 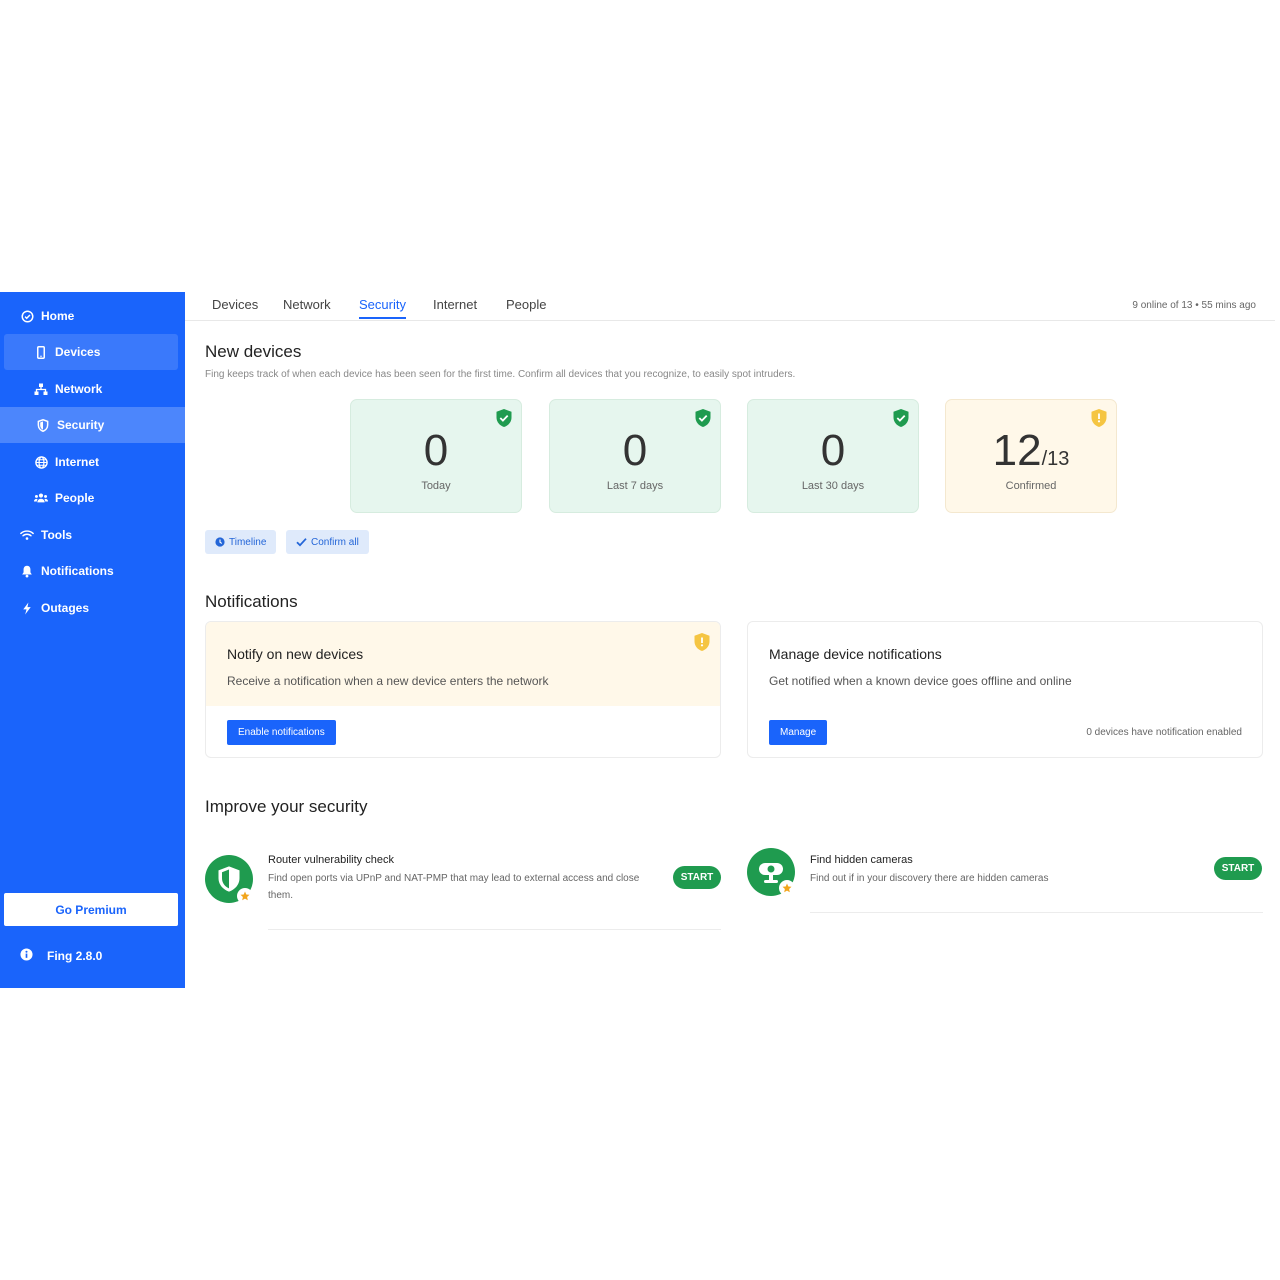 I want to click on stat-card-confirmed: 12/13 Confirmed, so click(x=1031, y=456).